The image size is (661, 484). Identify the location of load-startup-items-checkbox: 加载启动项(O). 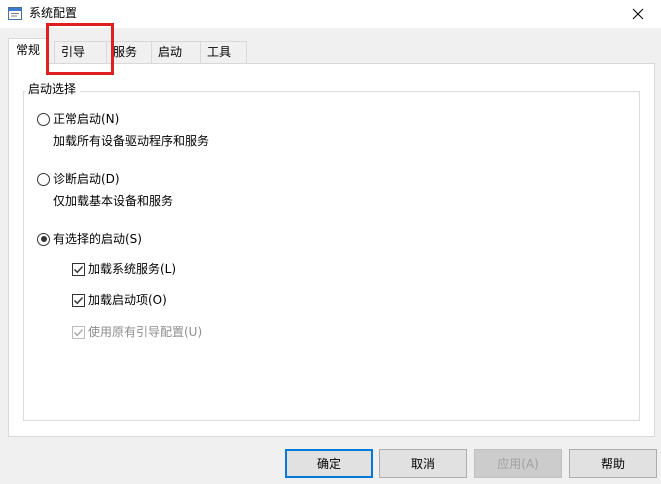
(119, 300).